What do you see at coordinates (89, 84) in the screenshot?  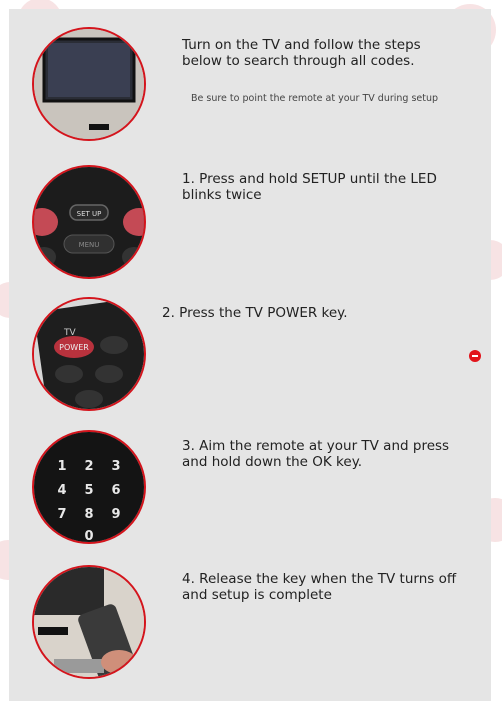 I see `tv-wall-image` at bounding box center [89, 84].